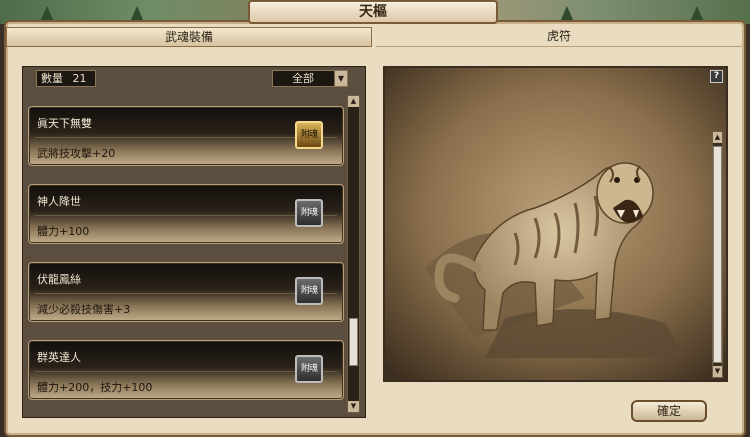  Describe the element at coordinates (303, 78) in the screenshot. I see `filter-dropdown-value: 全部` at that location.